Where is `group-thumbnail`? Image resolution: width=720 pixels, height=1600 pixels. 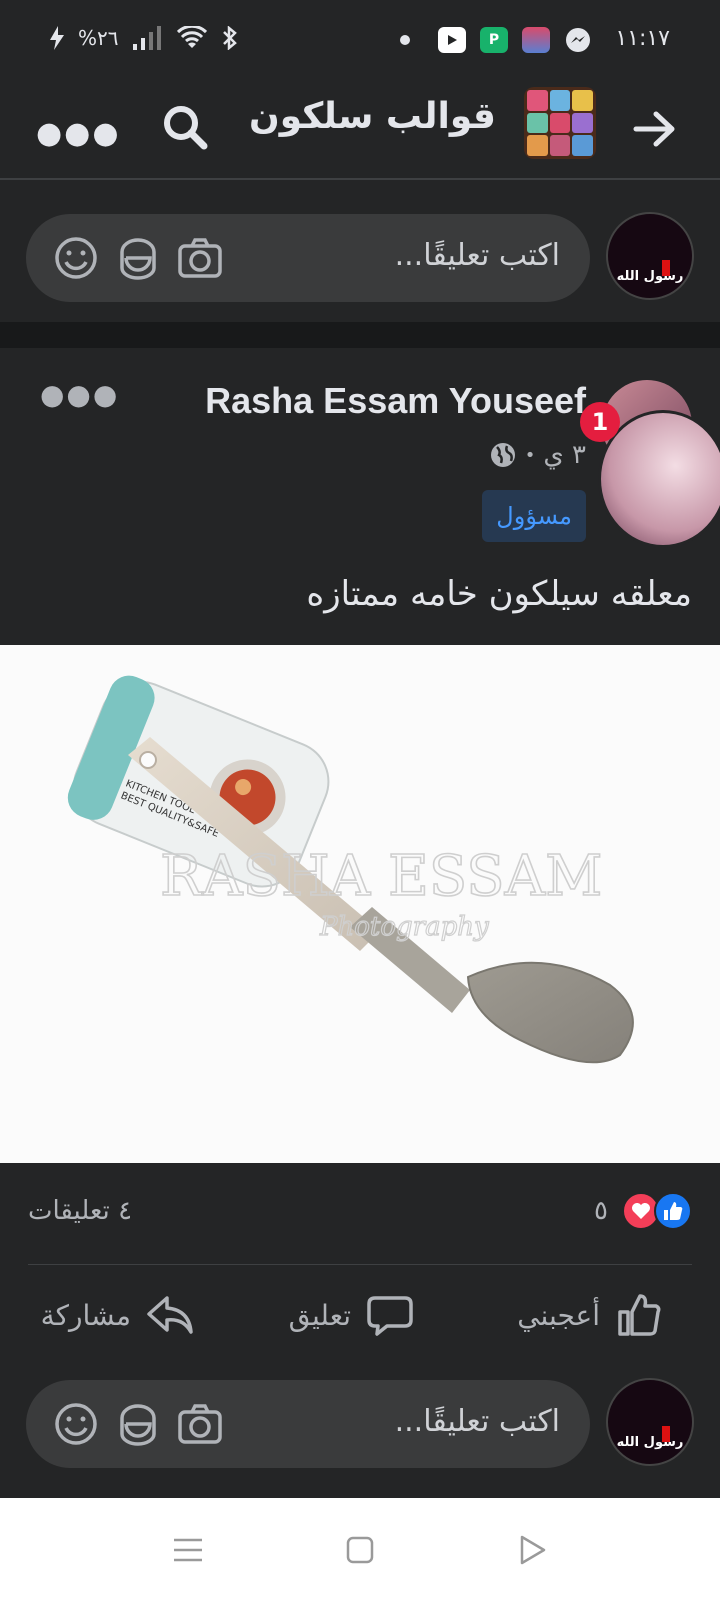 group-thumbnail is located at coordinates (560, 123).